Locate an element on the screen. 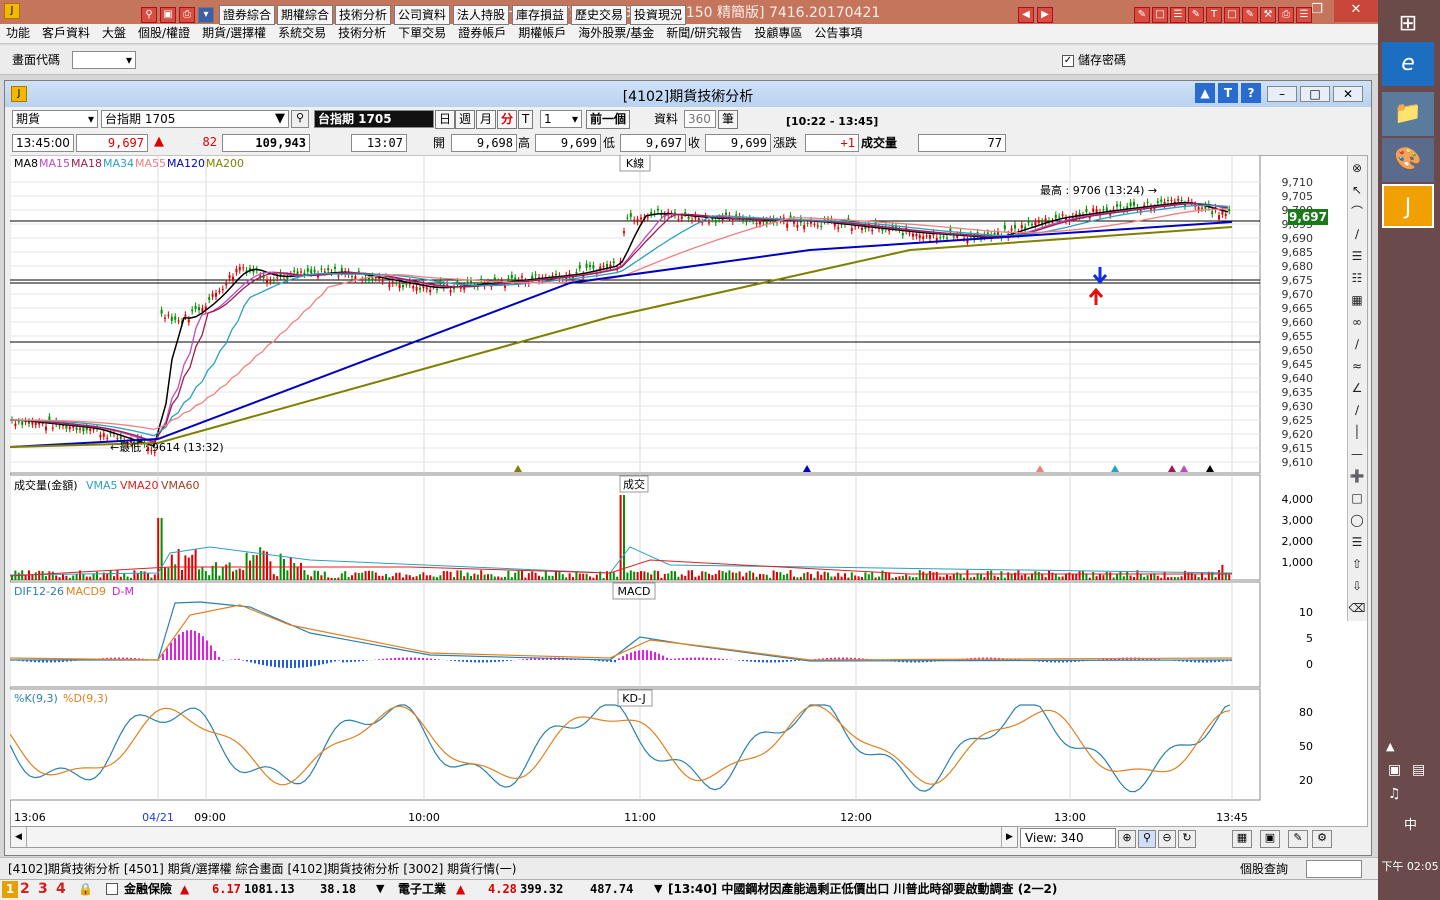 The image size is (1440, 900). page-3-button: 3 is located at coordinates (43, 889).